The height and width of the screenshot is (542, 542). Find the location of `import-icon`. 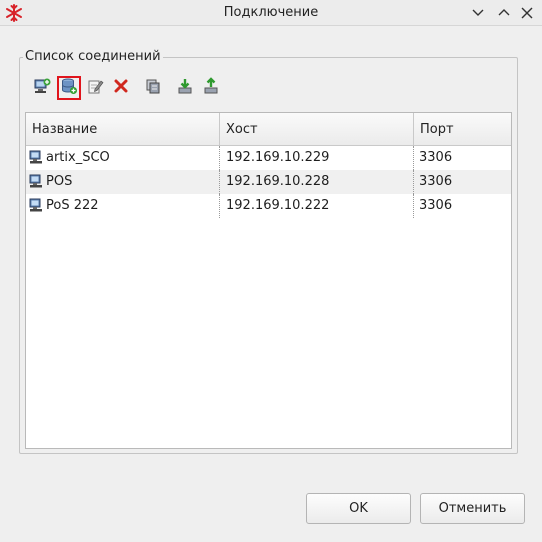

import-icon is located at coordinates (185, 88).